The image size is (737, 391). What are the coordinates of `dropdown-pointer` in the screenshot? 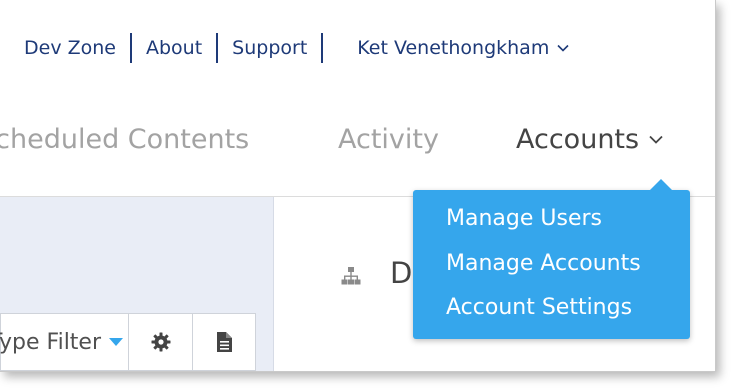 It's located at (661, 185).